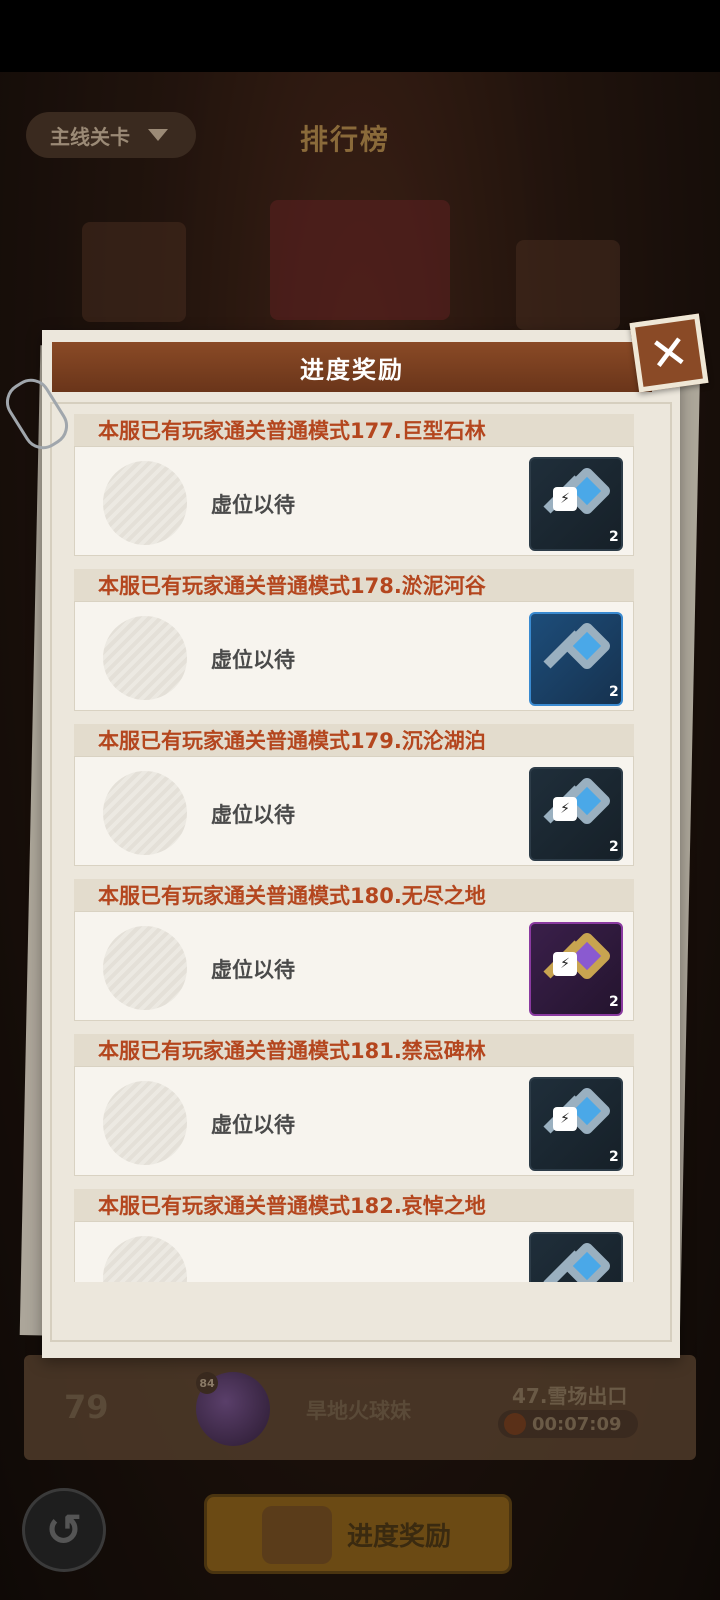  Describe the element at coordinates (577, 1424) in the screenshot. I see `player-time-text: 00:07:09` at that location.